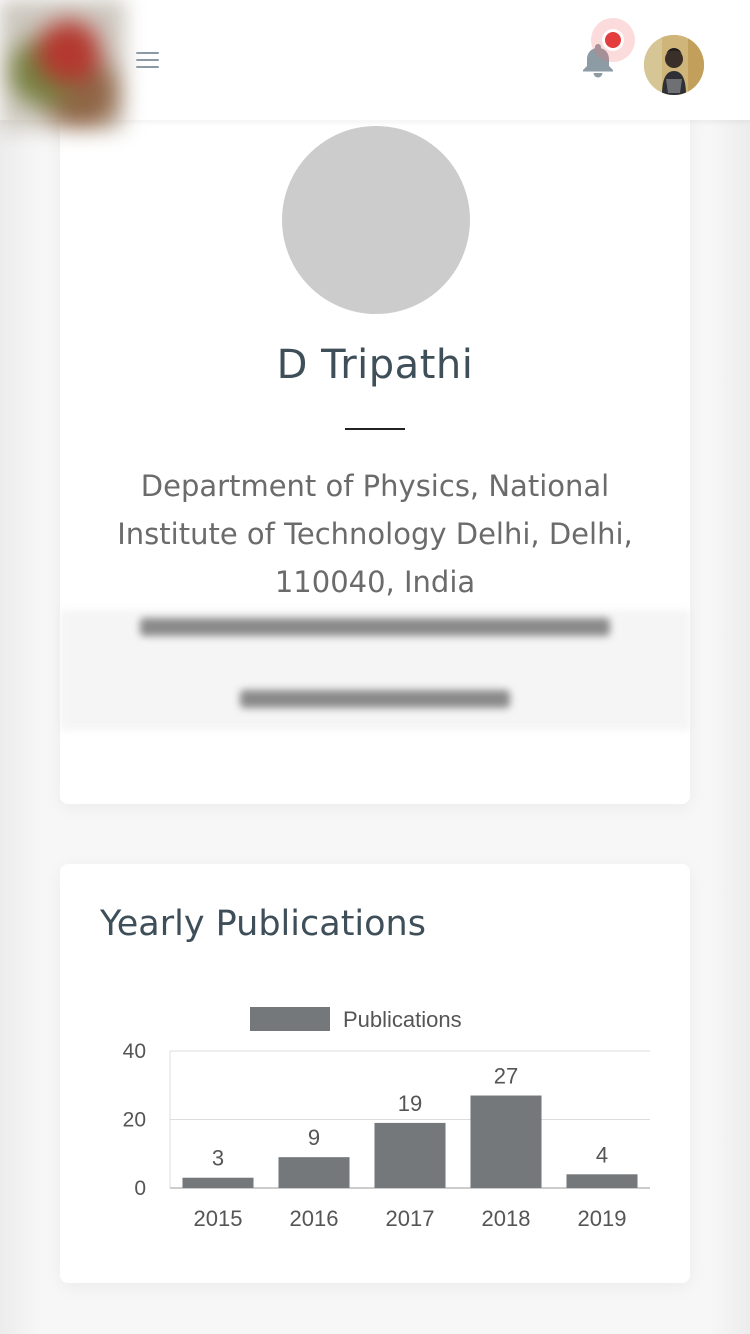 This screenshot has height=1334, width=750. What do you see at coordinates (147, 61) in the screenshot?
I see `hamburger-icon` at bounding box center [147, 61].